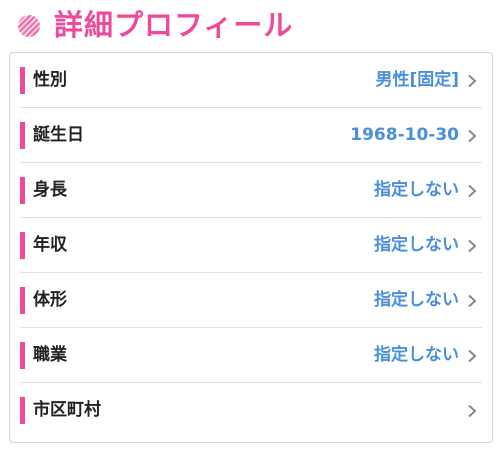 The image size is (502, 455). I want to click on row-label: 性別, so click(50, 80).